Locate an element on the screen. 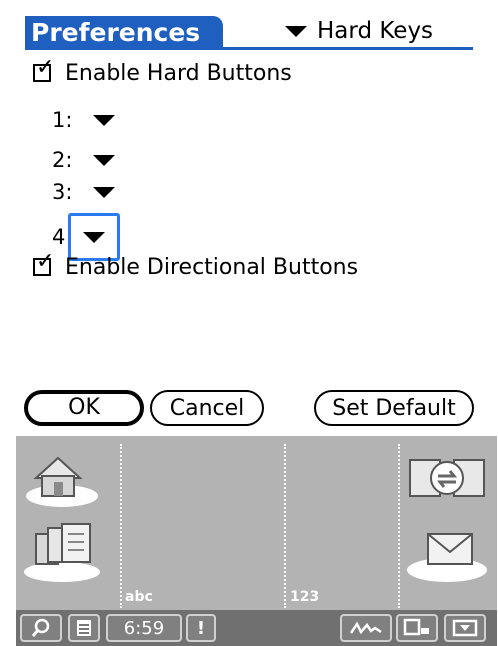  key-3-picker is located at coordinates (104, 192).